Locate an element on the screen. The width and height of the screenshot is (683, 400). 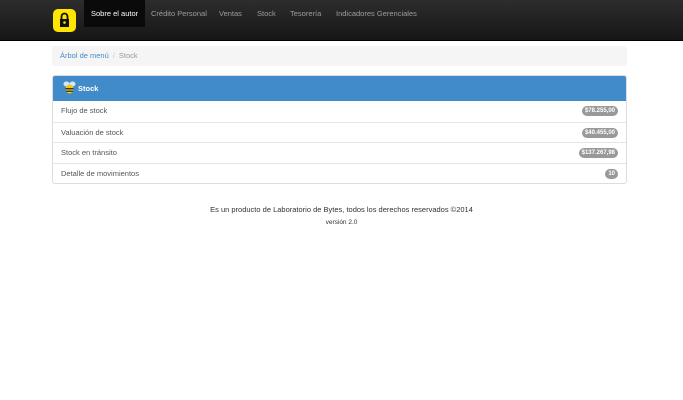
footer-version: versión 2.0 is located at coordinates (341, 222).